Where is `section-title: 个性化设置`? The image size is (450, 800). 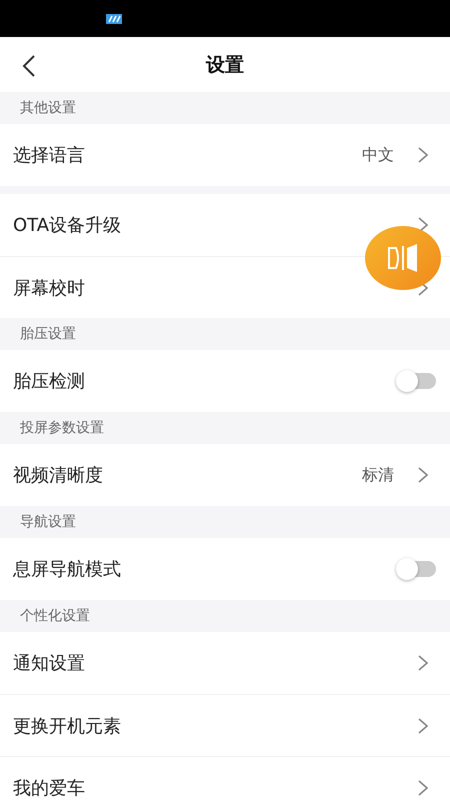
section-title: 个性化设置 is located at coordinates (55, 616).